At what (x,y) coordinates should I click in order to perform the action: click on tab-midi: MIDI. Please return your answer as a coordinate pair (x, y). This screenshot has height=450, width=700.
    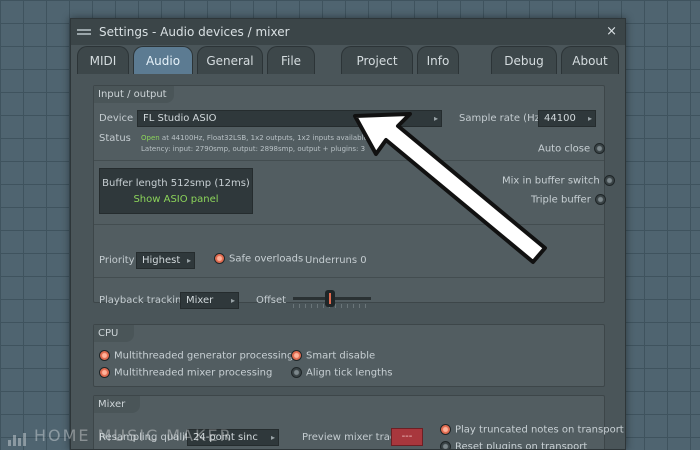
    Looking at the image, I should click on (103, 60).